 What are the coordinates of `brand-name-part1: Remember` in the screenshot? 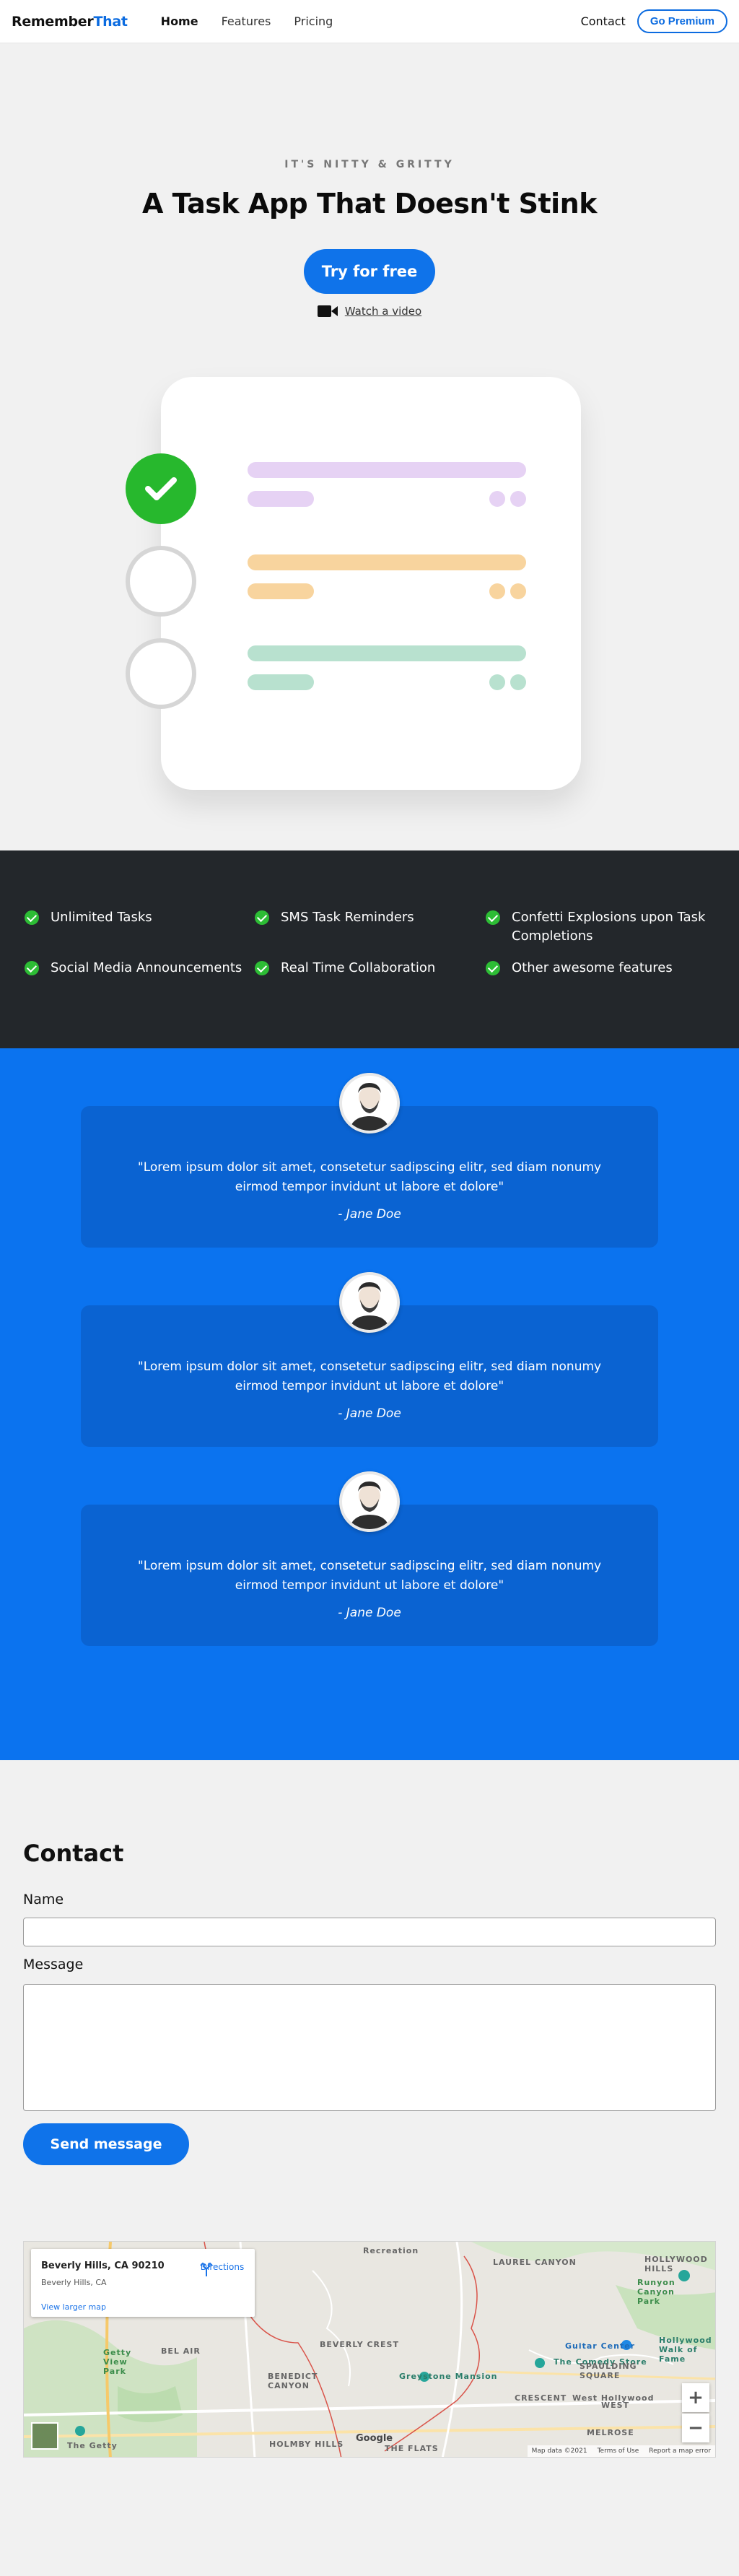 It's located at (53, 21).